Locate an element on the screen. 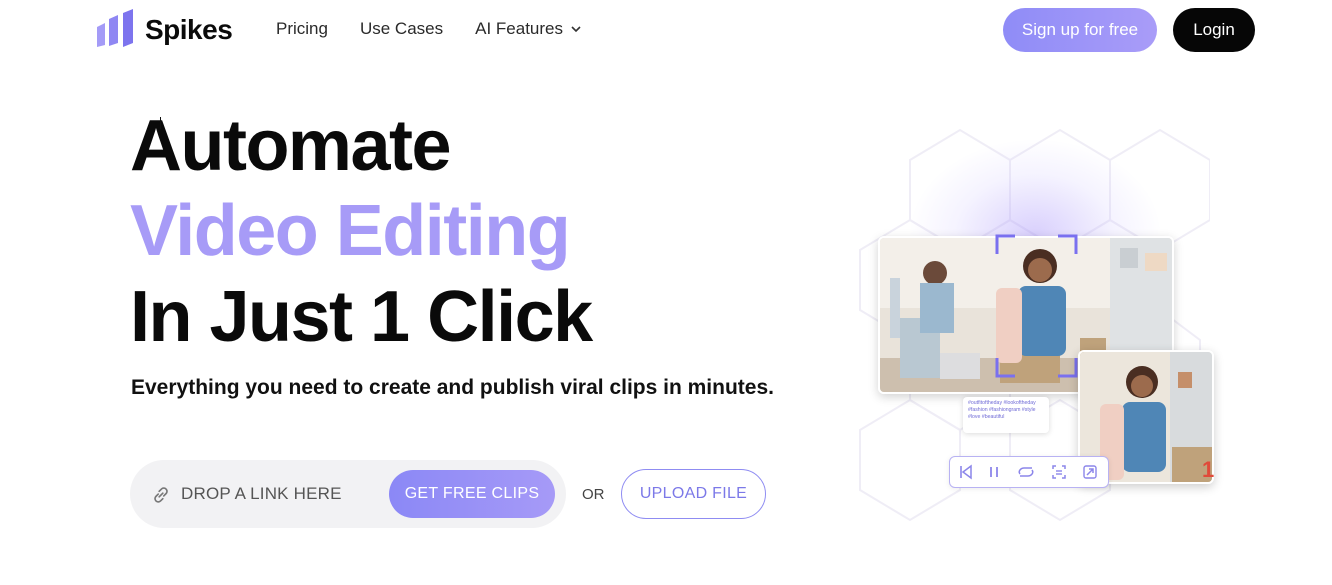 This screenshot has height=585, width=1332. nav-link-use-cases: Use Cases is located at coordinates (401, 29).